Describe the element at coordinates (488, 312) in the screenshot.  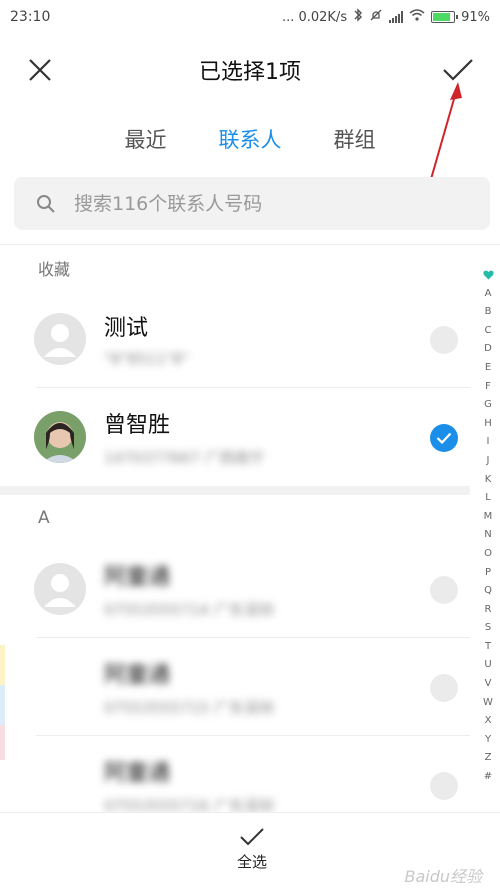
I see `index-letter-b: B` at that location.